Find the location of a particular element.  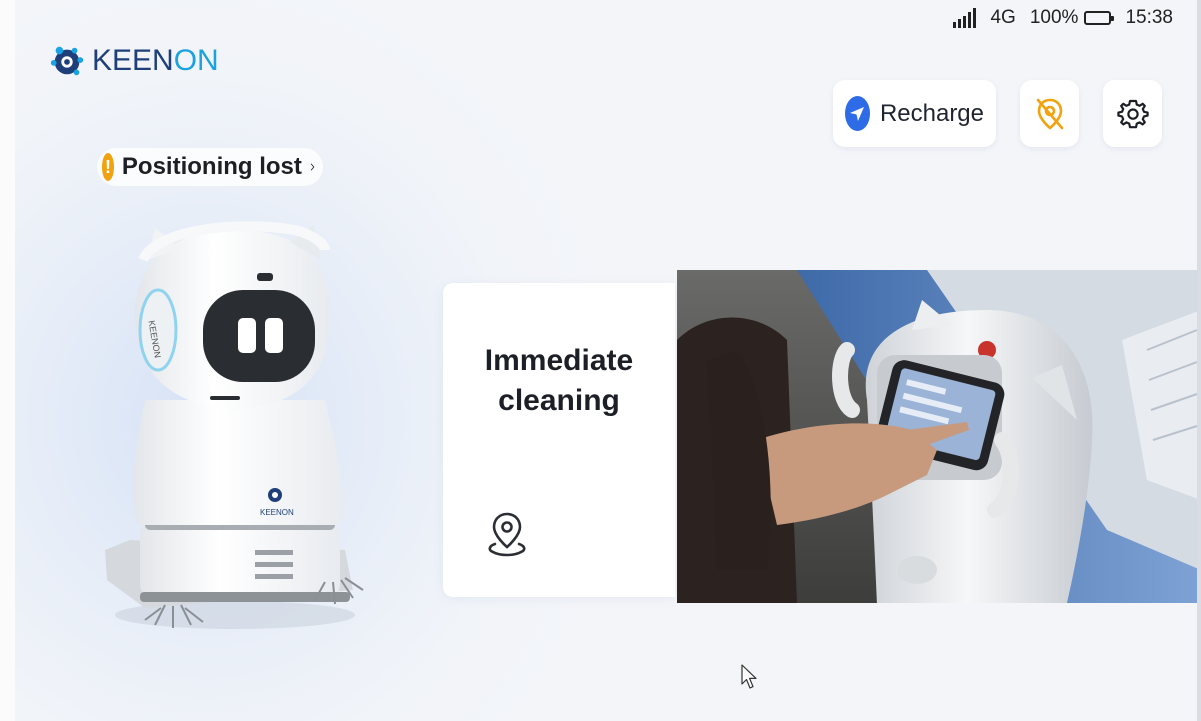

right-edge is located at coordinates (1199, 360).